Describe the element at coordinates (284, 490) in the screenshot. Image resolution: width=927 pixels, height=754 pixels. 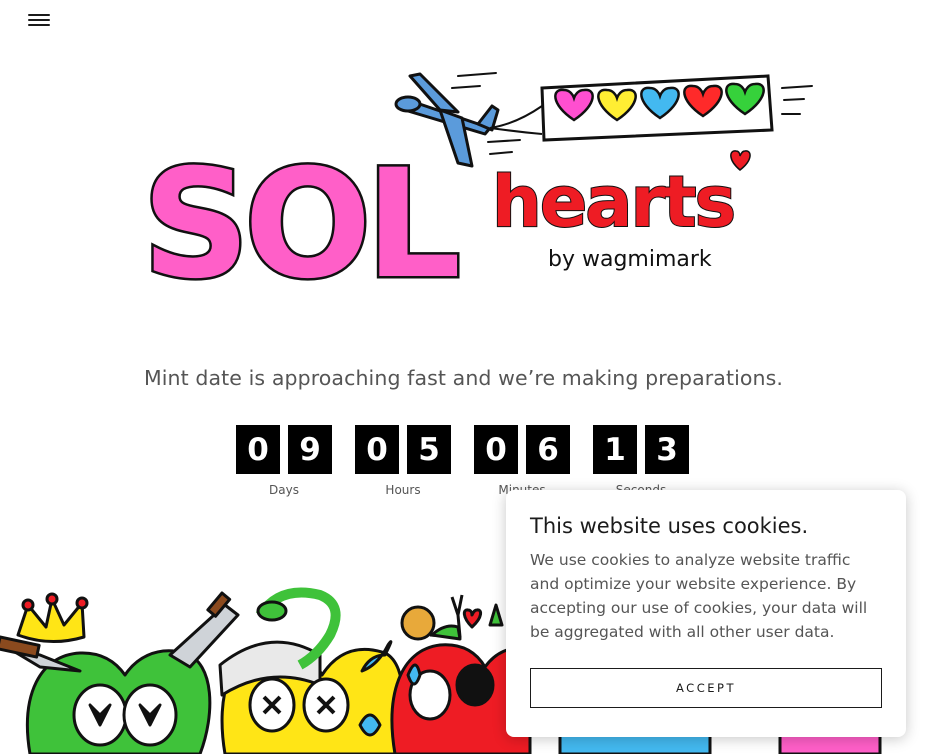
I see `days-label: Days` at that location.